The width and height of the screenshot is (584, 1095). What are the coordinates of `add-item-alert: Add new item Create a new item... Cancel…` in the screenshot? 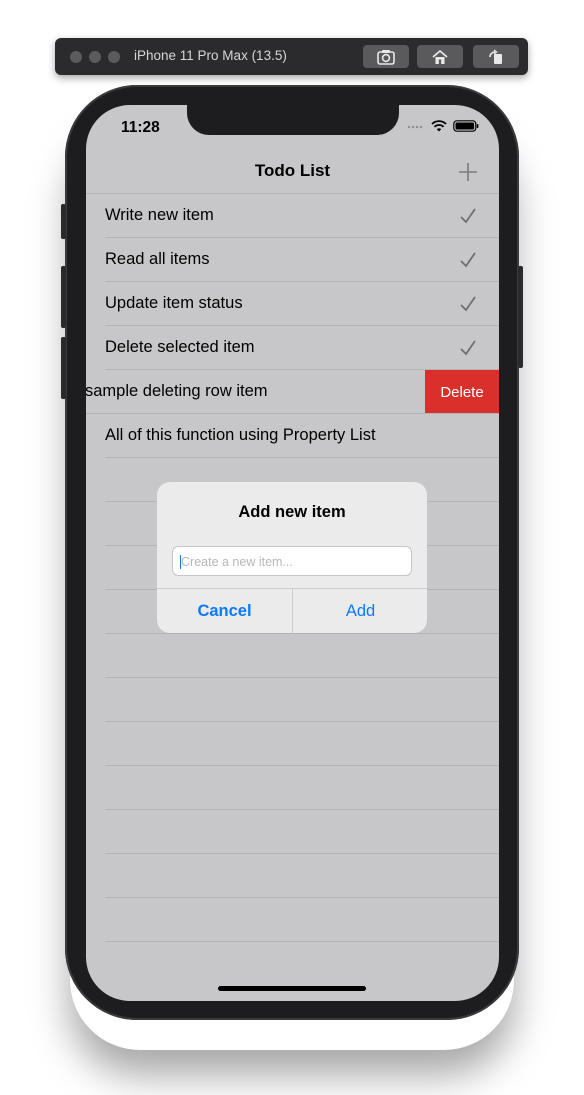 It's located at (292, 557).